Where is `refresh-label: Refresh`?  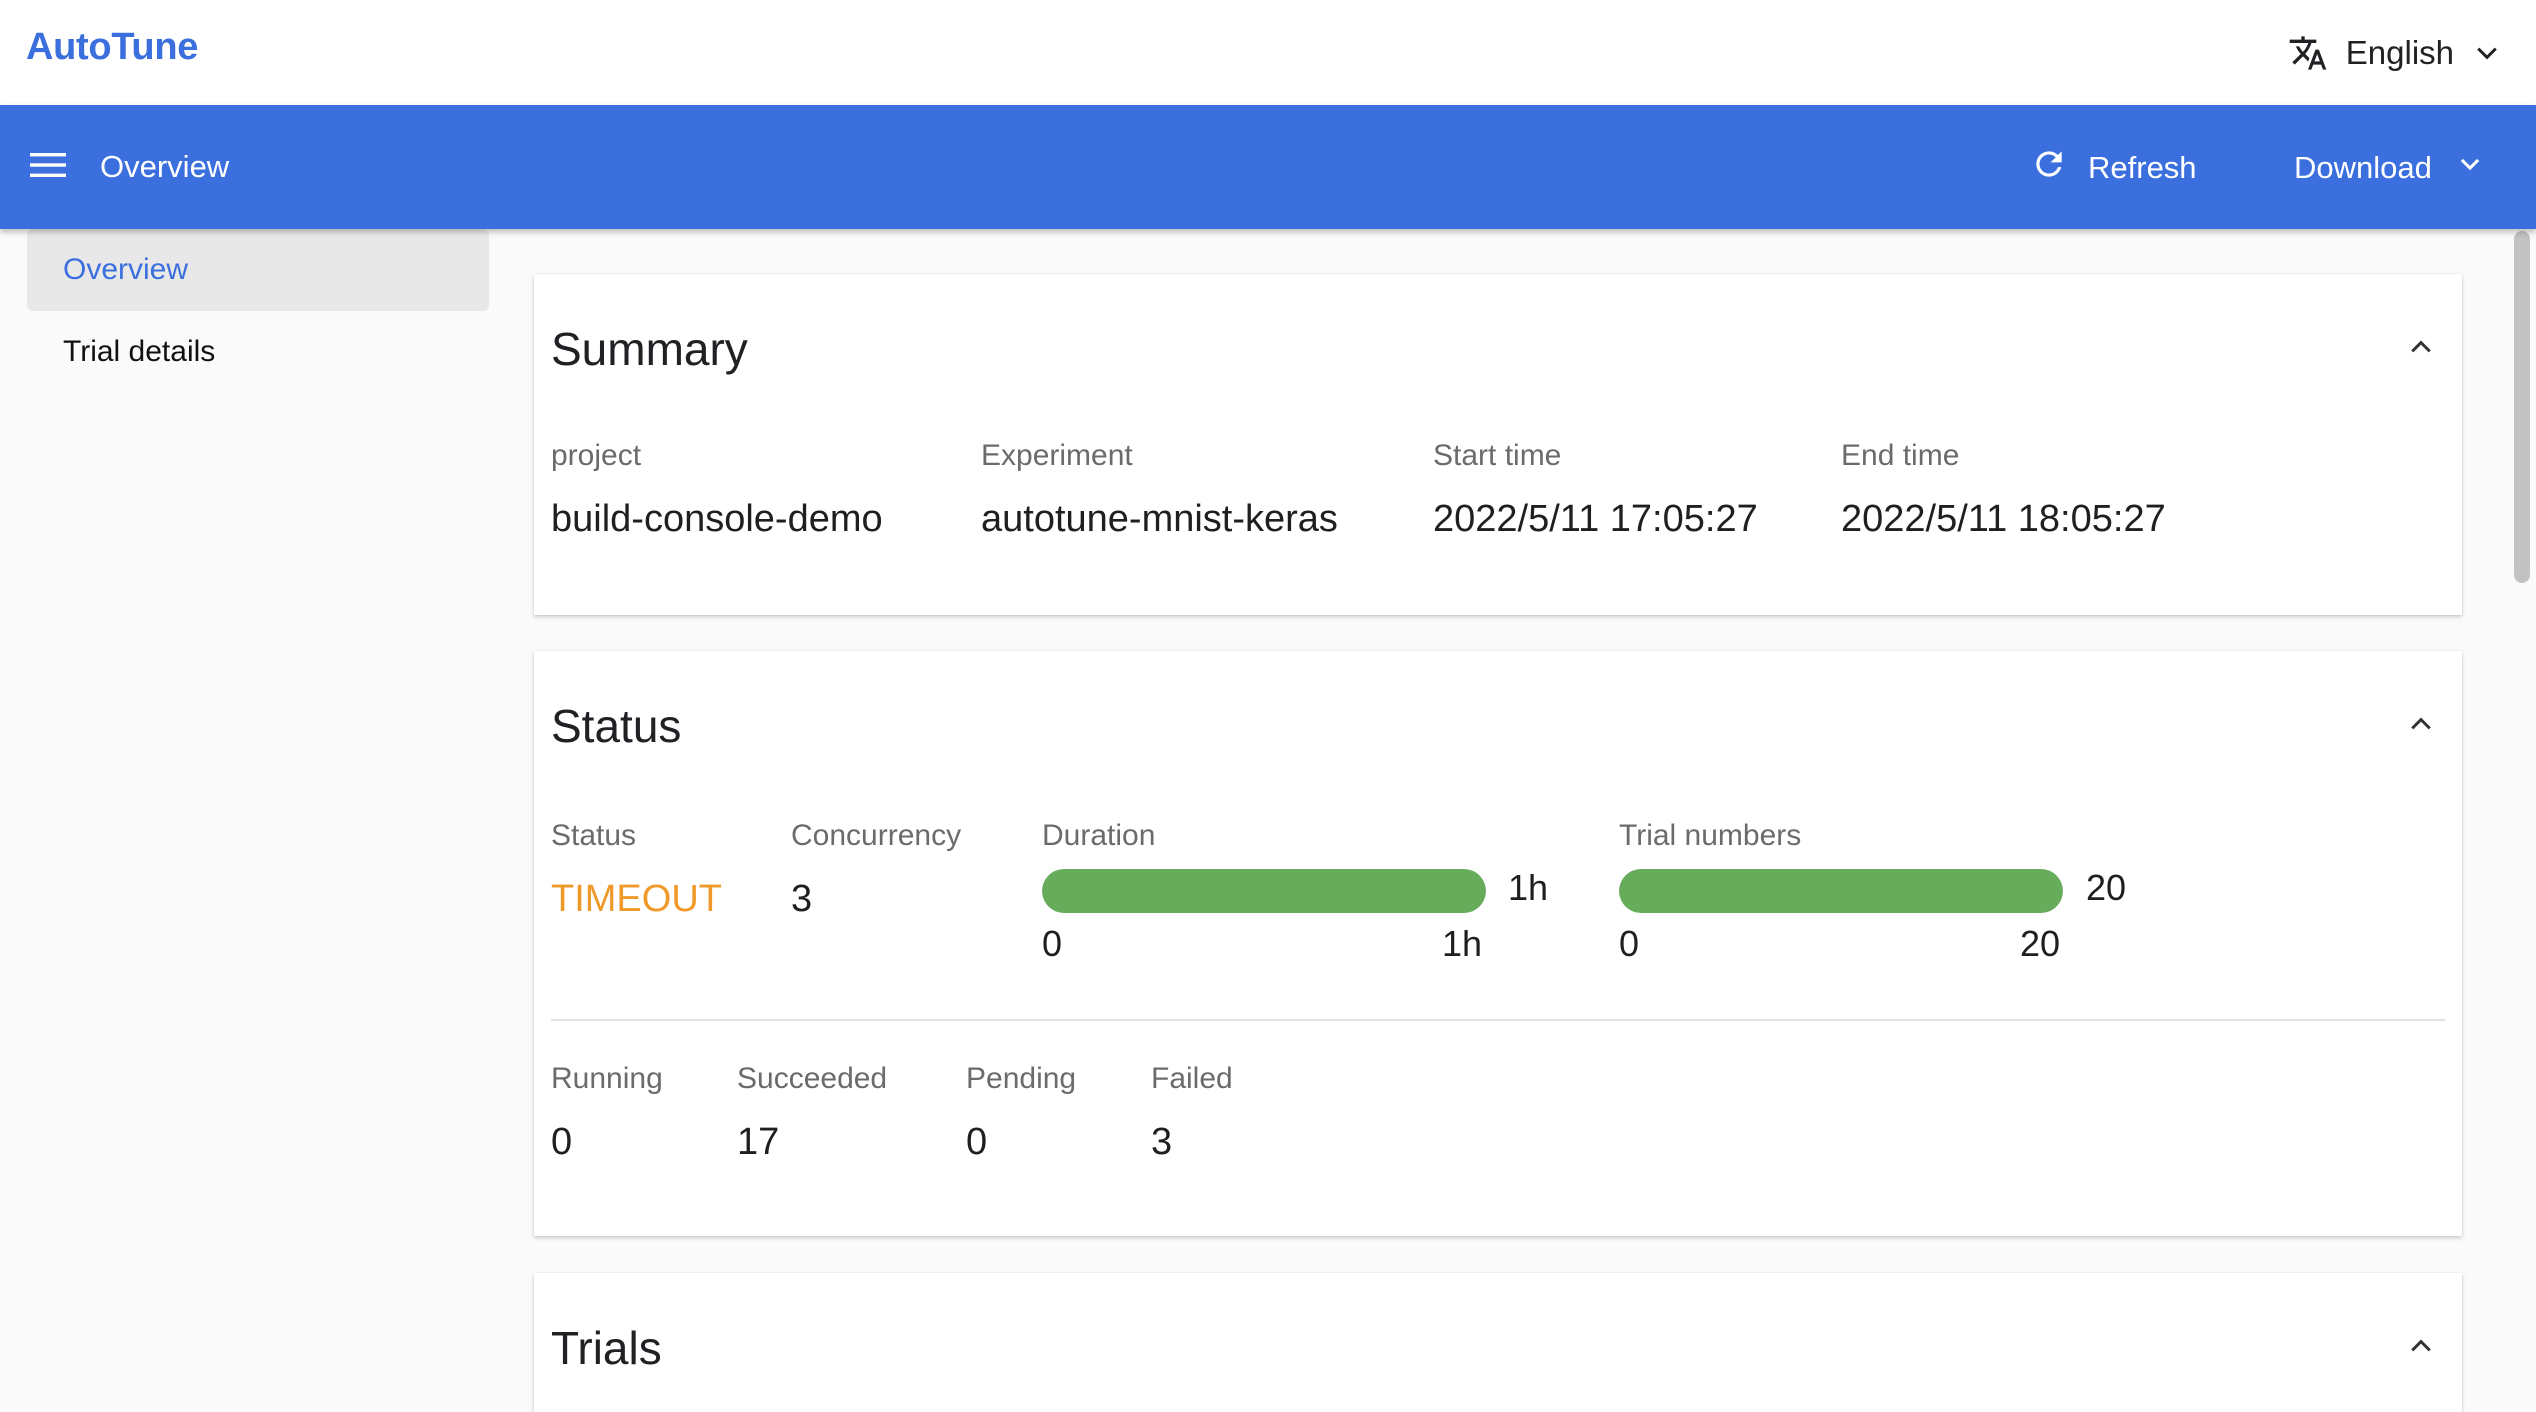
refresh-label: Refresh is located at coordinates (2142, 167).